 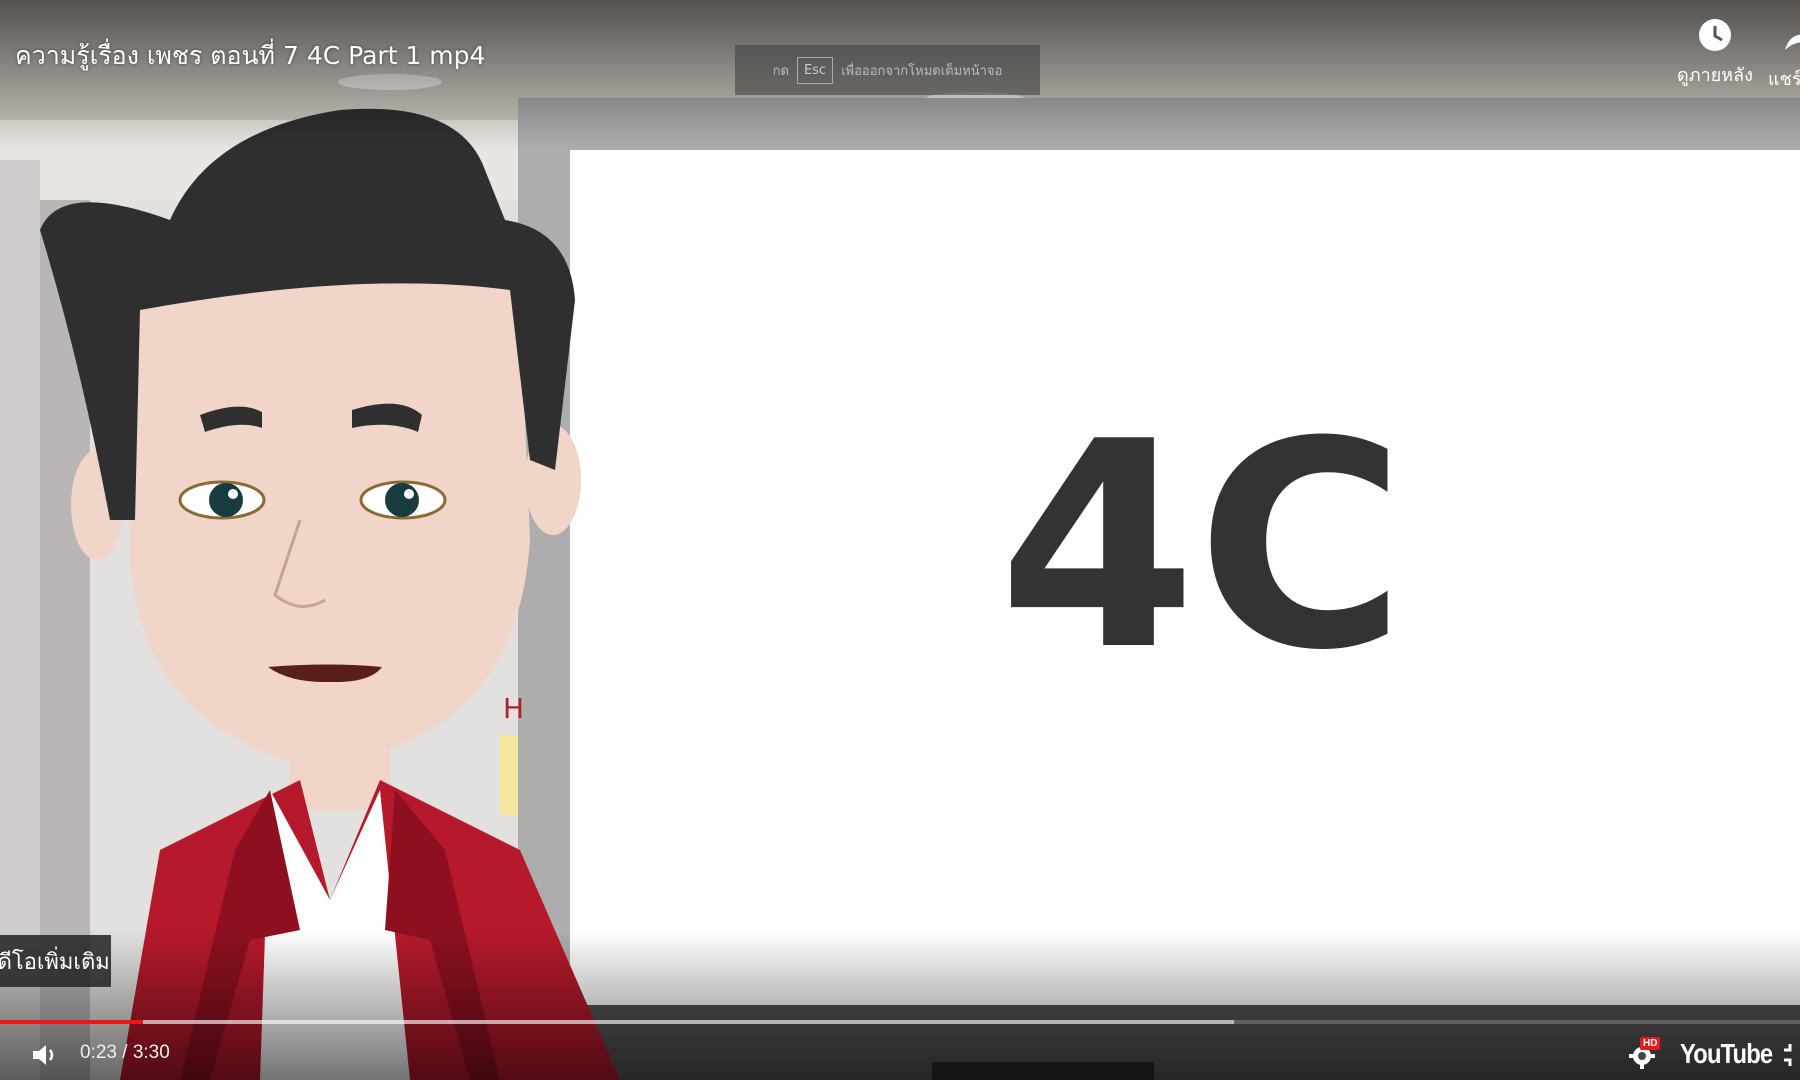 I want to click on exit-fullscreen-icon, so click(x=1791, y=1055).